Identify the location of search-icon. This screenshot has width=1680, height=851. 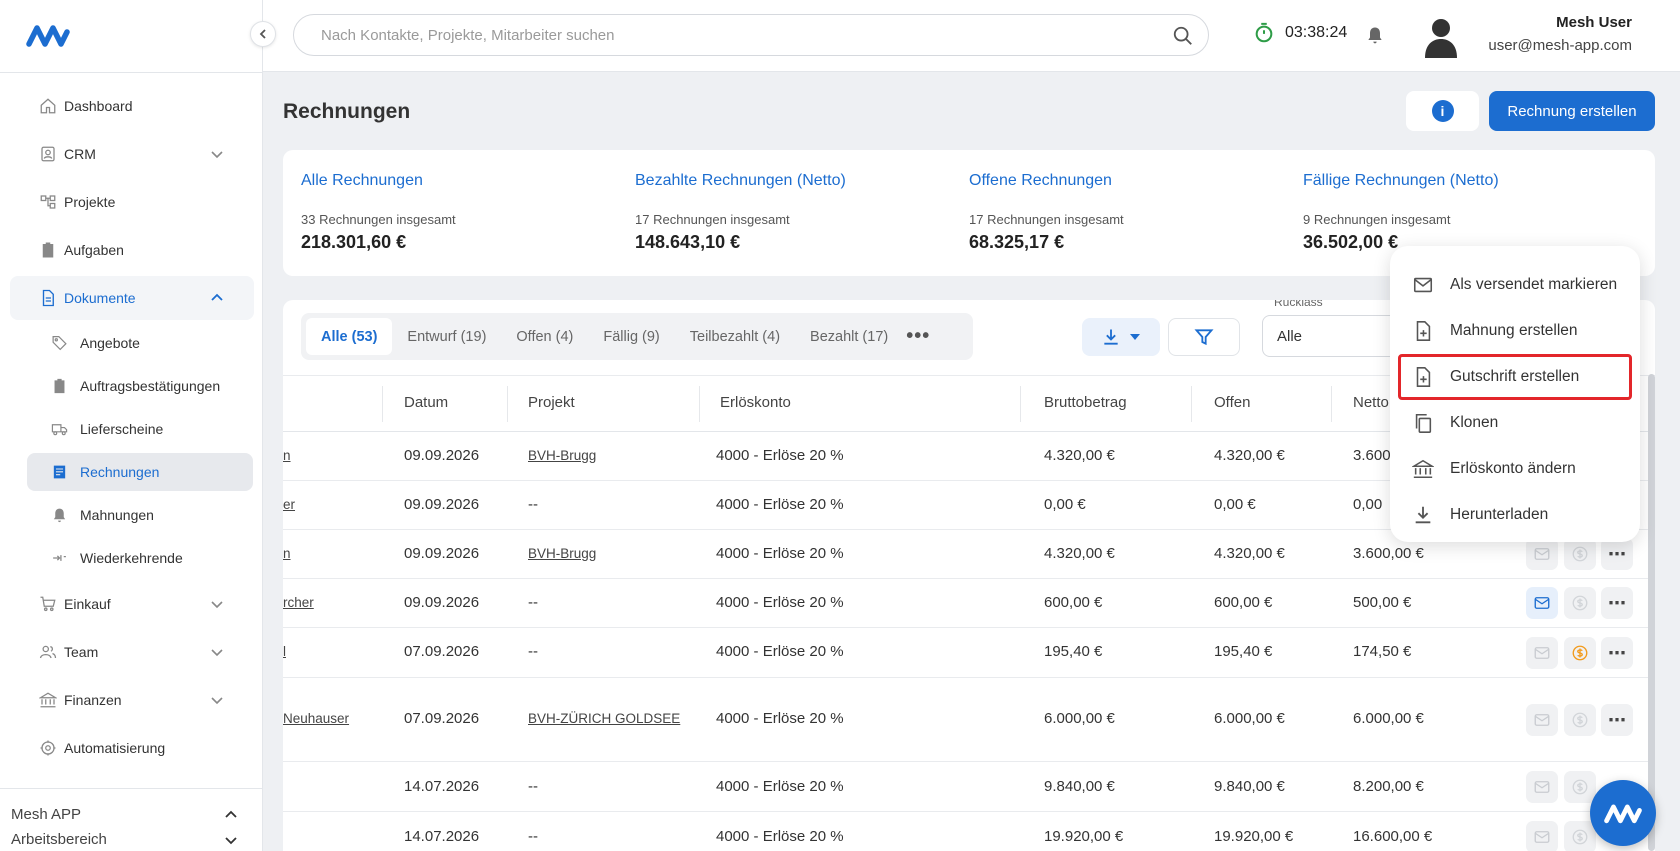
(1183, 36).